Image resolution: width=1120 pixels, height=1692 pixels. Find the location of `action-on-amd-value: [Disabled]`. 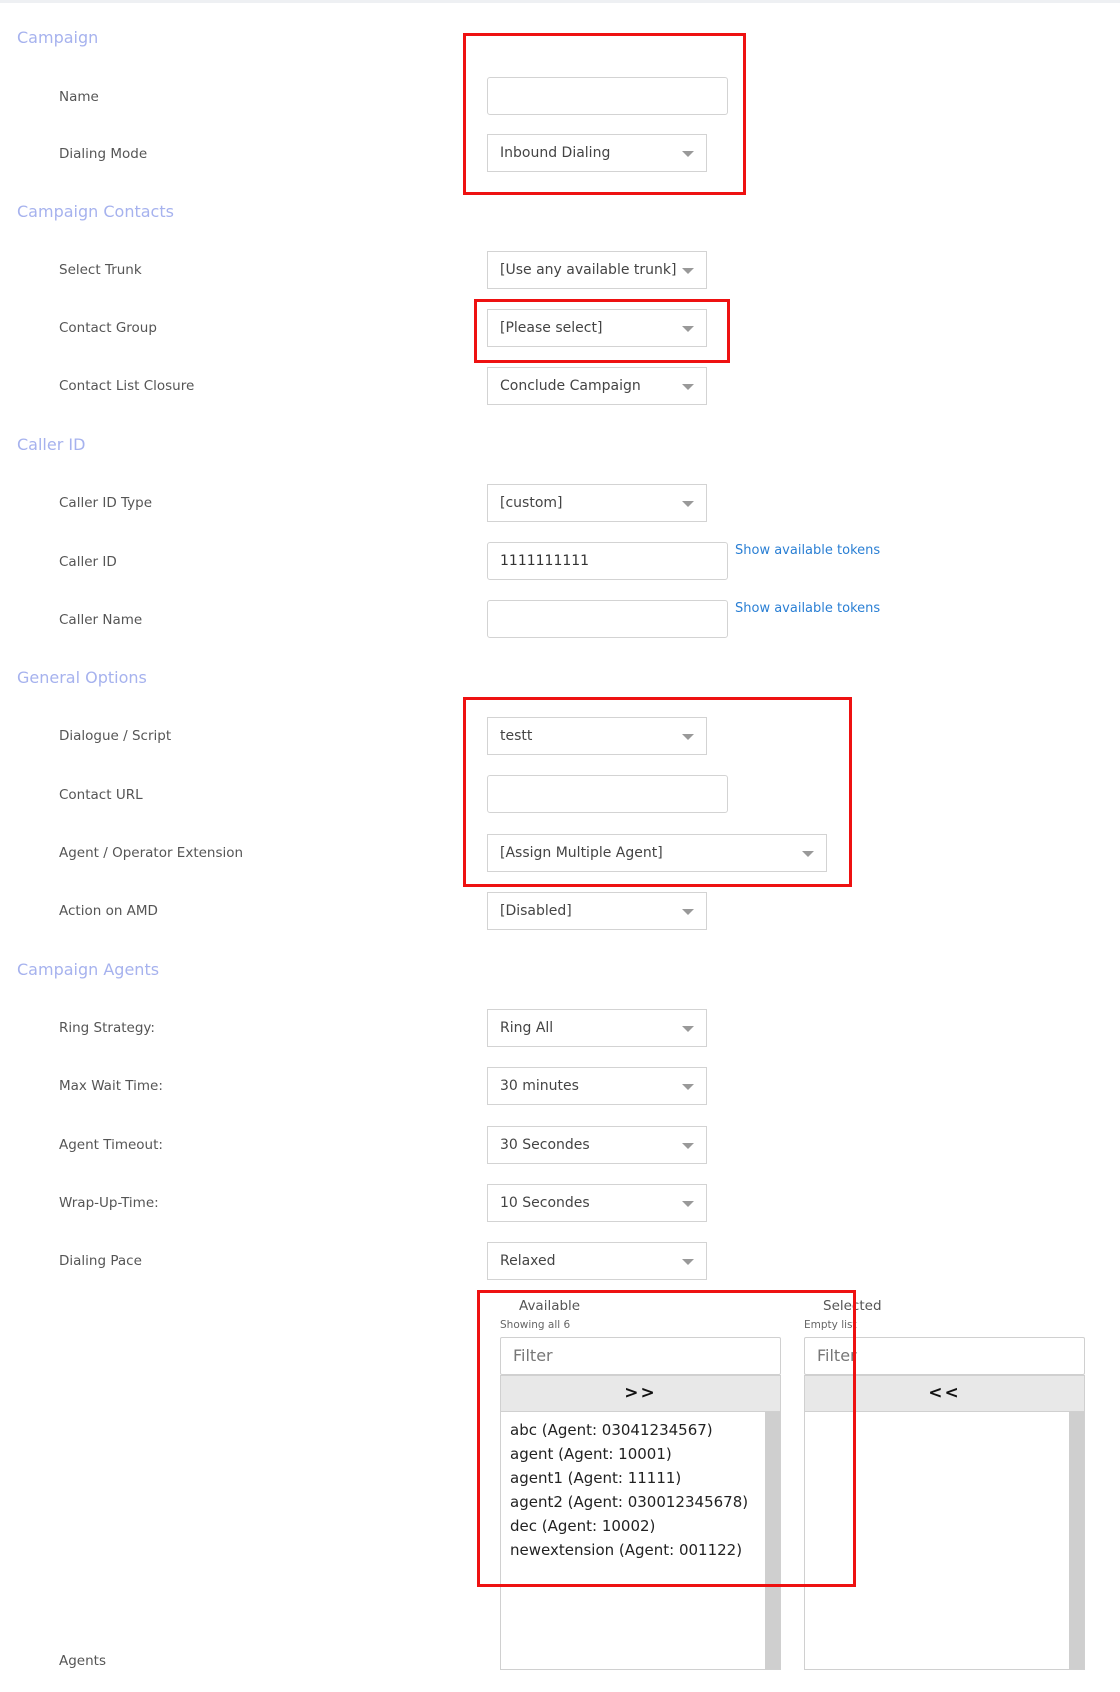

action-on-amd-value: [Disabled] is located at coordinates (536, 911).